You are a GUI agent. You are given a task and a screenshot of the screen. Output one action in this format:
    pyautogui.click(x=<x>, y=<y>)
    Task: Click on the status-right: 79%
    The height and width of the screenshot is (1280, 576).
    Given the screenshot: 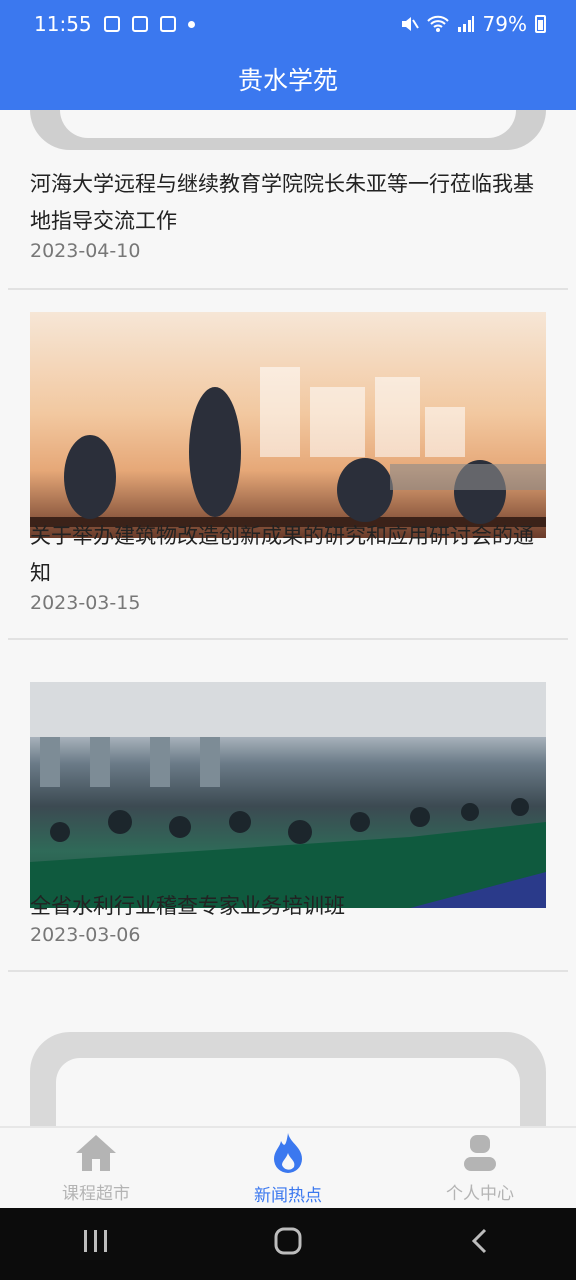 What is the action you would take?
    pyautogui.click(x=472, y=24)
    